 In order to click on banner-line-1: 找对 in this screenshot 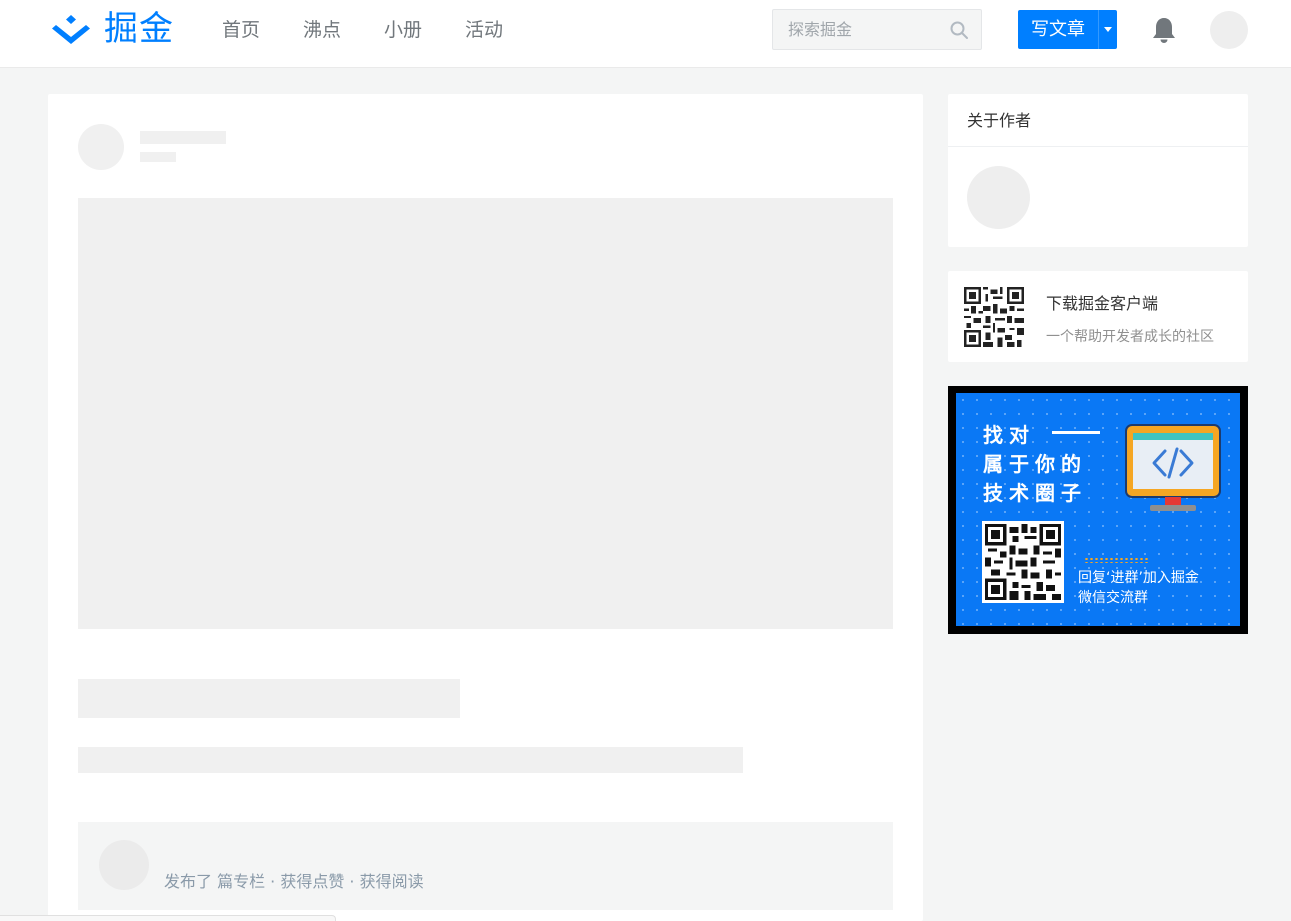, I will do `click(1009, 435)`.